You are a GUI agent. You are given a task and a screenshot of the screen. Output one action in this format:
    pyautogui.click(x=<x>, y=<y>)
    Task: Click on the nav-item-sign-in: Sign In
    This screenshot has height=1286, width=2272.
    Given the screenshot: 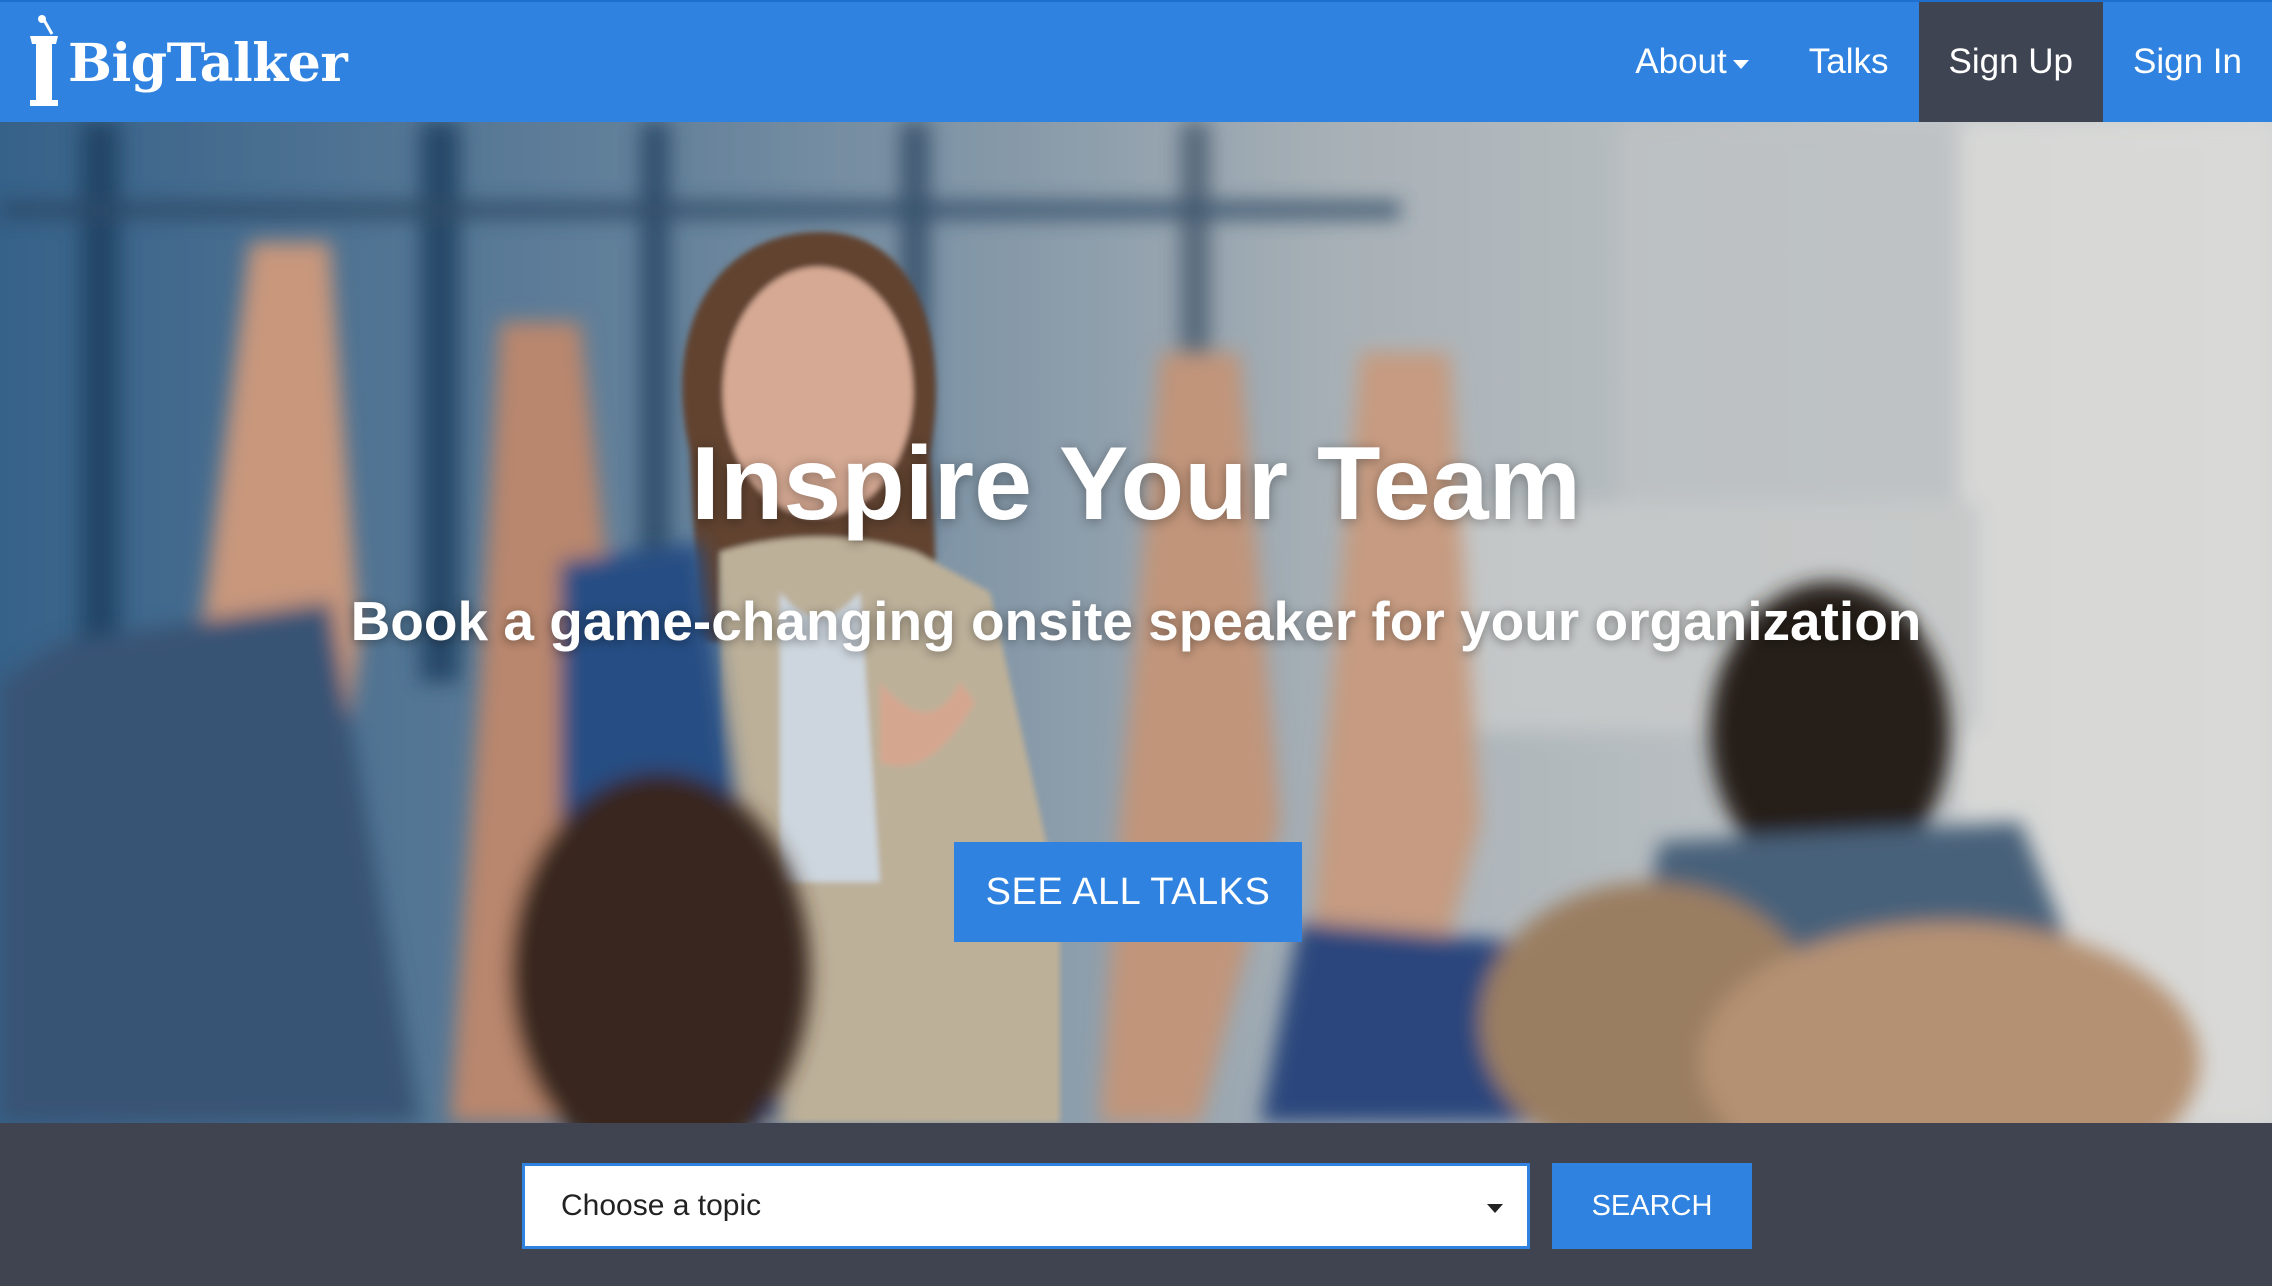 What is the action you would take?
    pyautogui.click(x=2187, y=62)
    